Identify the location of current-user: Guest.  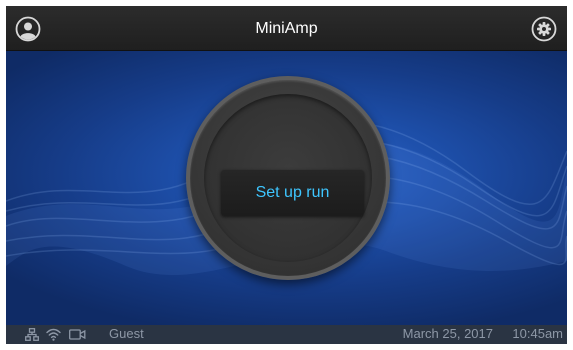
(126, 333).